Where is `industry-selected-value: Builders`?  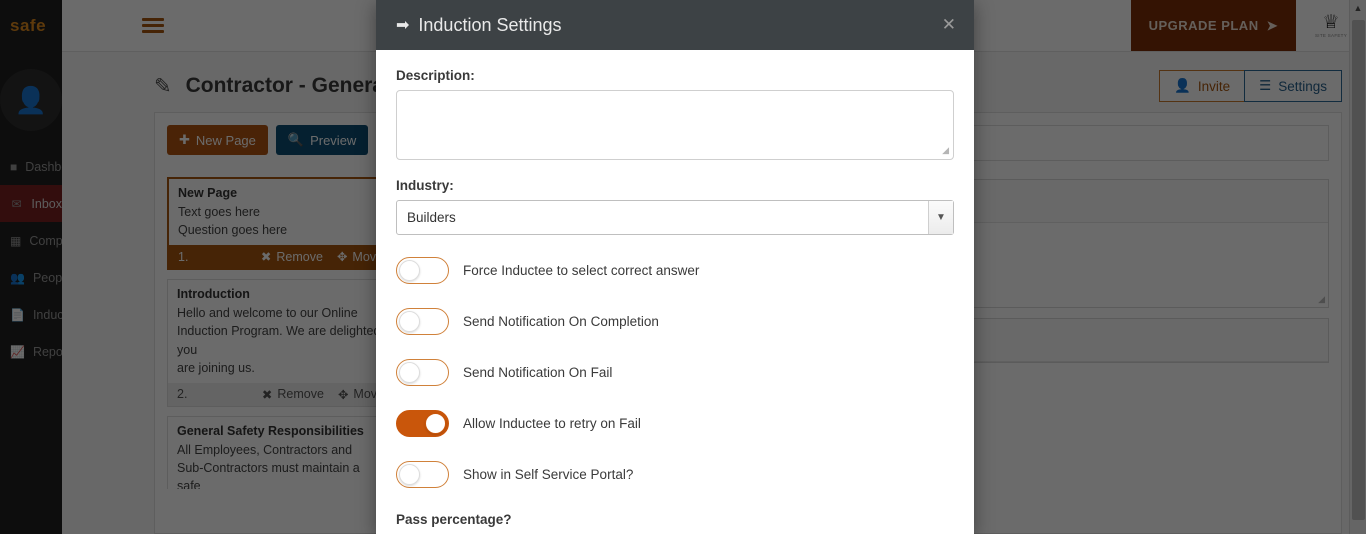
industry-selected-value: Builders is located at coordinates (431, 217).